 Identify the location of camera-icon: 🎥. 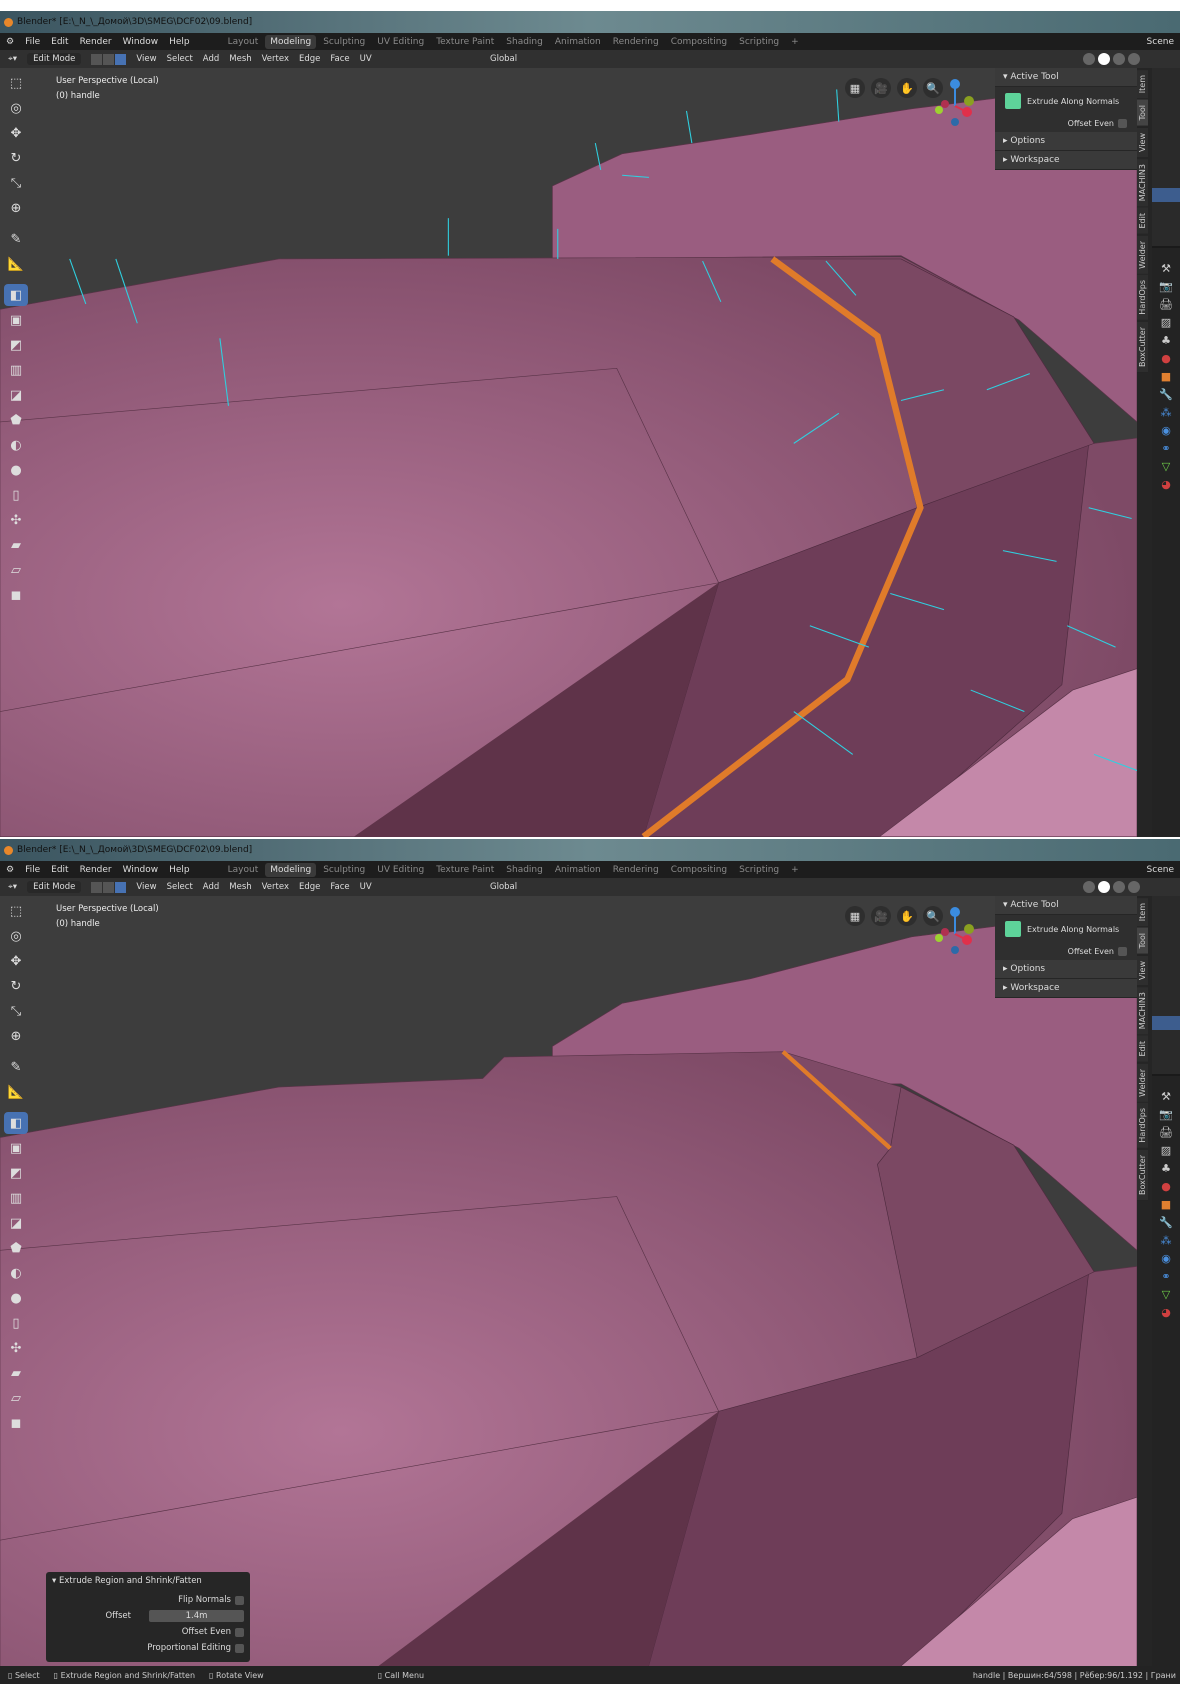
(881, 88).